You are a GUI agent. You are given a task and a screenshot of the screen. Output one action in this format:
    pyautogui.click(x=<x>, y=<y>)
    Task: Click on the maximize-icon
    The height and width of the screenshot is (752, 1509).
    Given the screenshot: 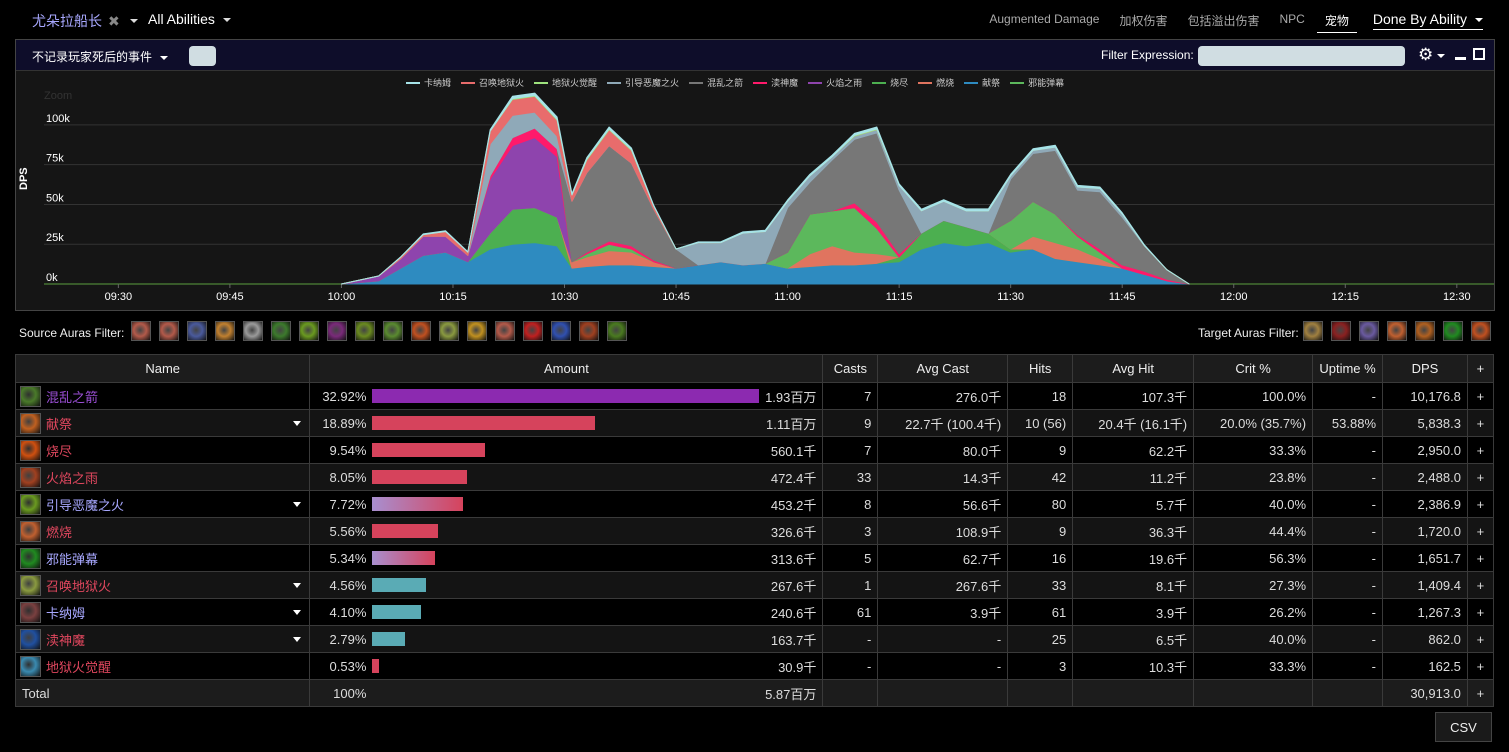 What is the action you would take?
    pyautogui.click(x=1479, y=54)
    